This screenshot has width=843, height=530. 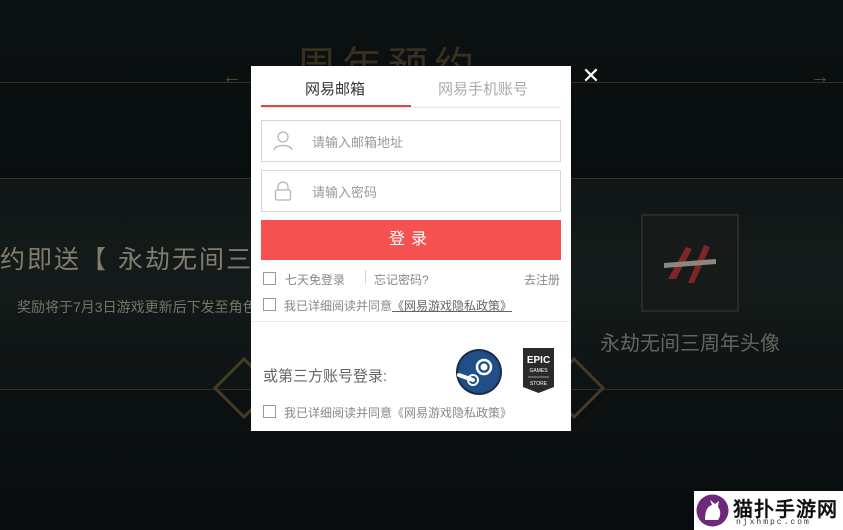 I want to click on password-field, so click(x=411, y=191).